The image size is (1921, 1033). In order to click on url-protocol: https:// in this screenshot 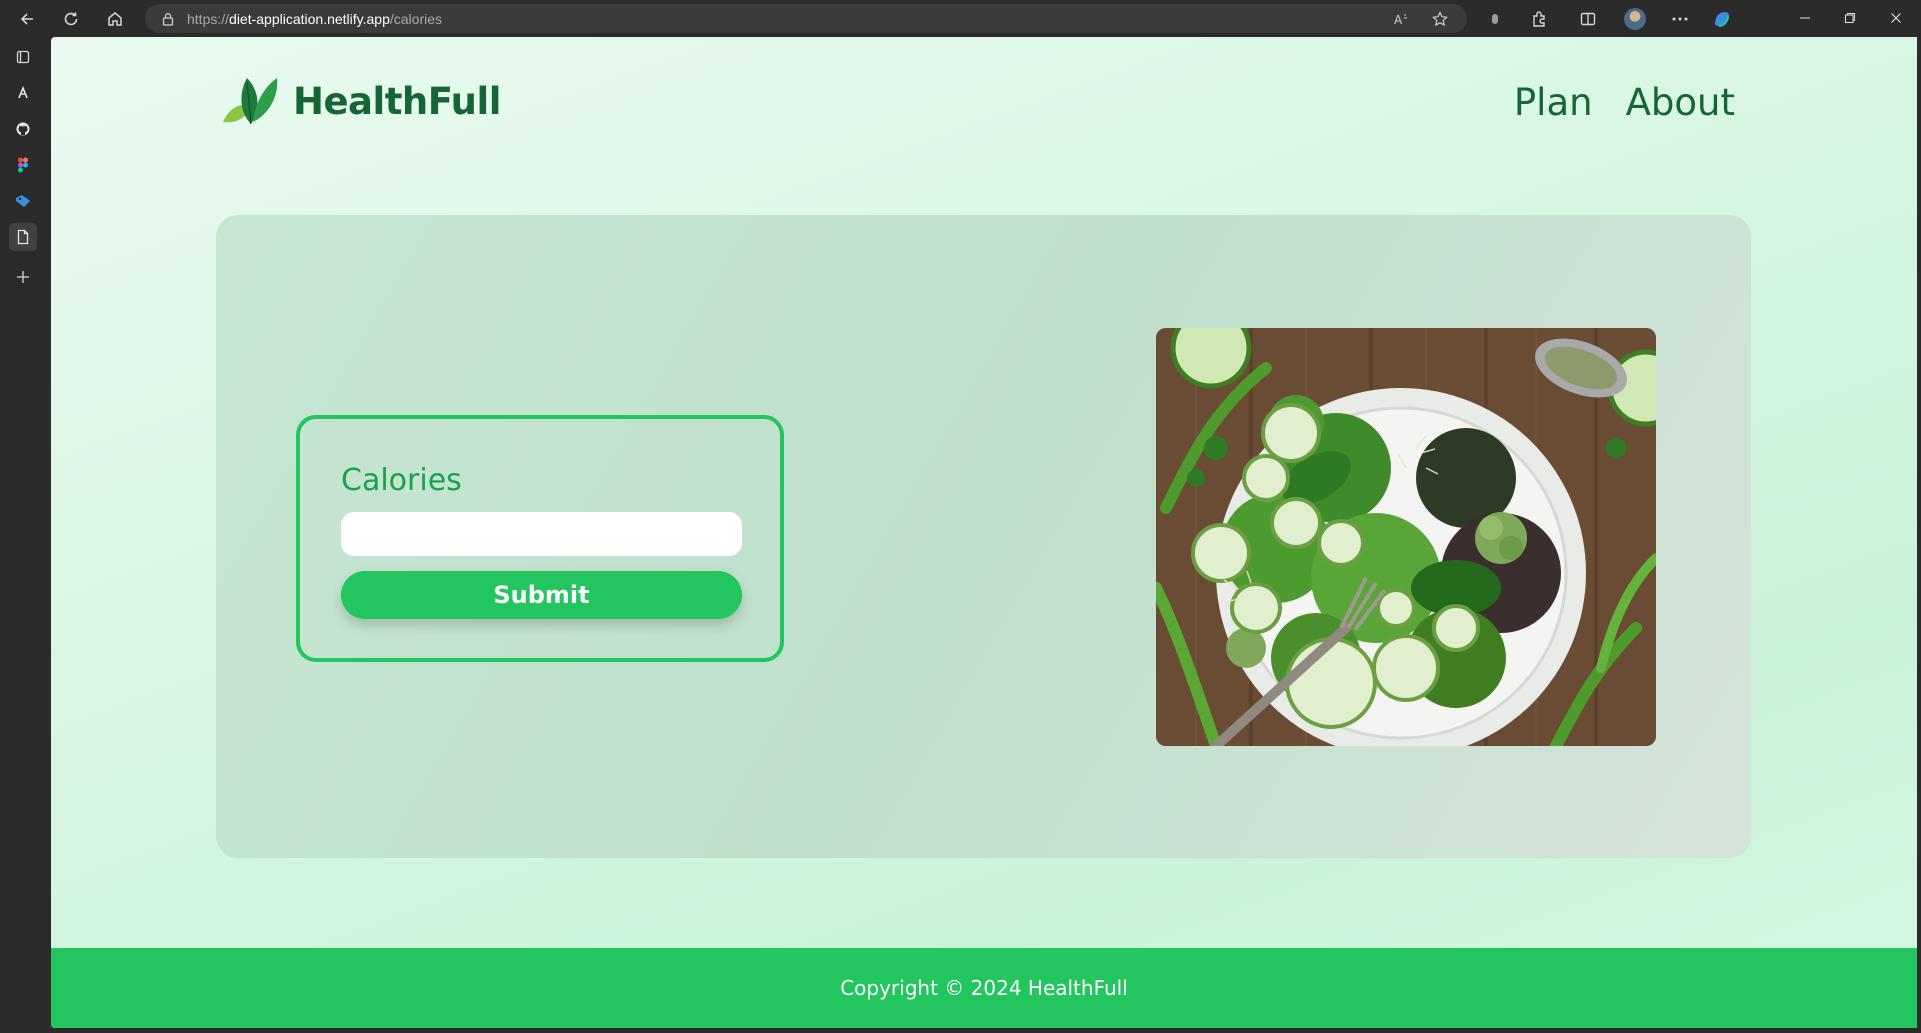, I will do `click(208, 18)`.